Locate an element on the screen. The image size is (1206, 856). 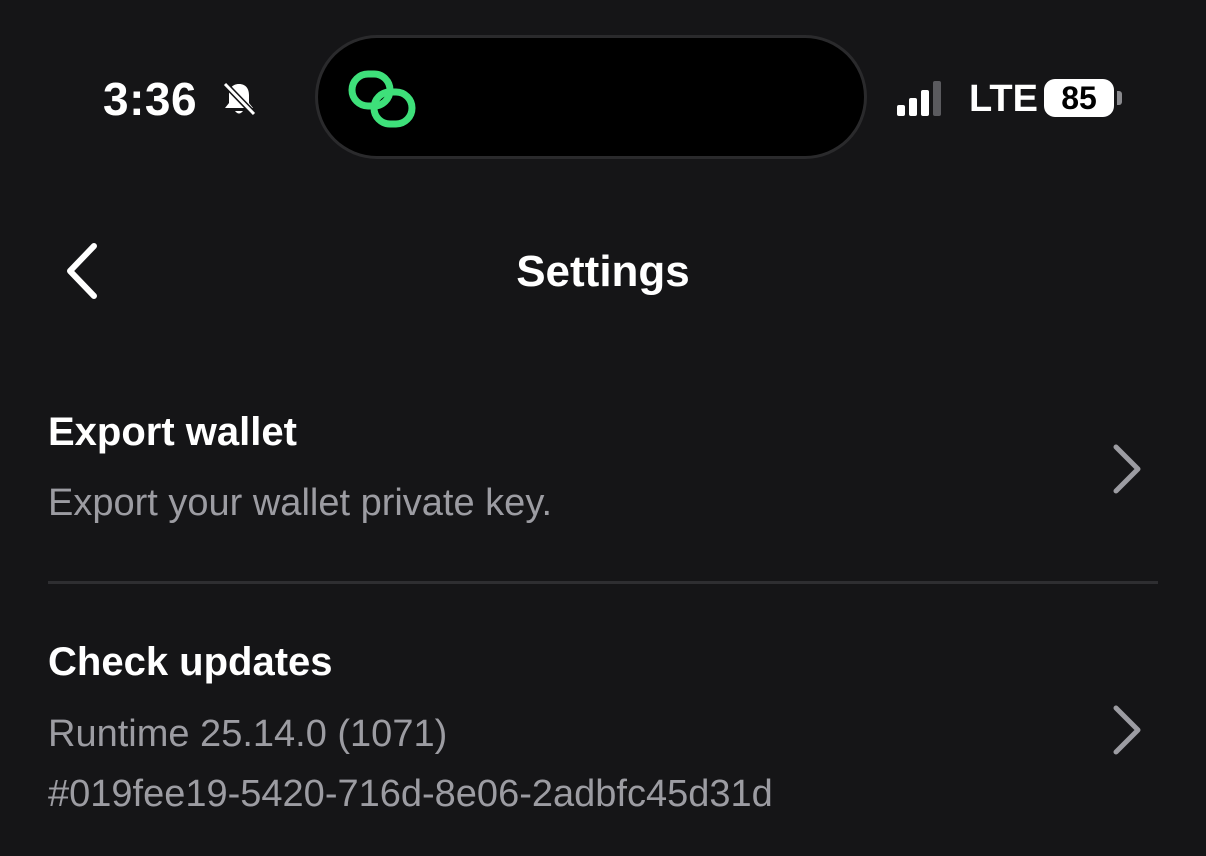
page-title: Settings is located at coordinates (603, 271).